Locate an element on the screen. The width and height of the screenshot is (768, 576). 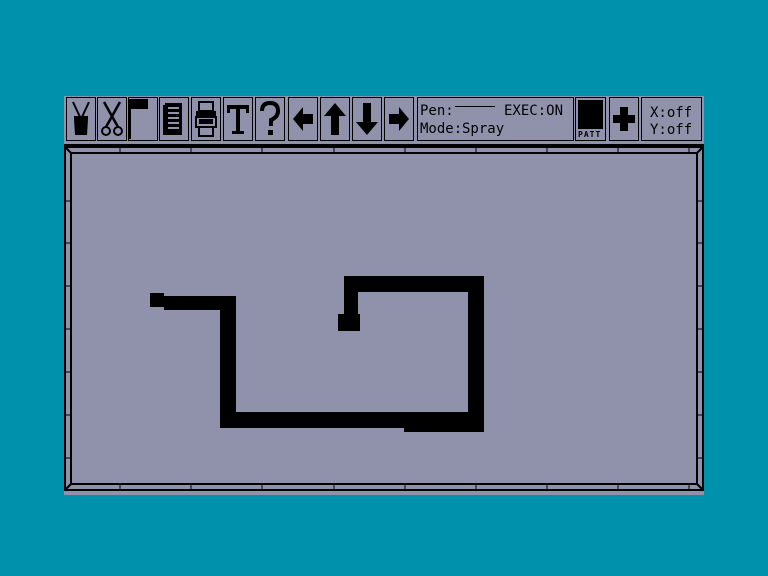
pen-width-indicator is located at coordinates (475, 106).